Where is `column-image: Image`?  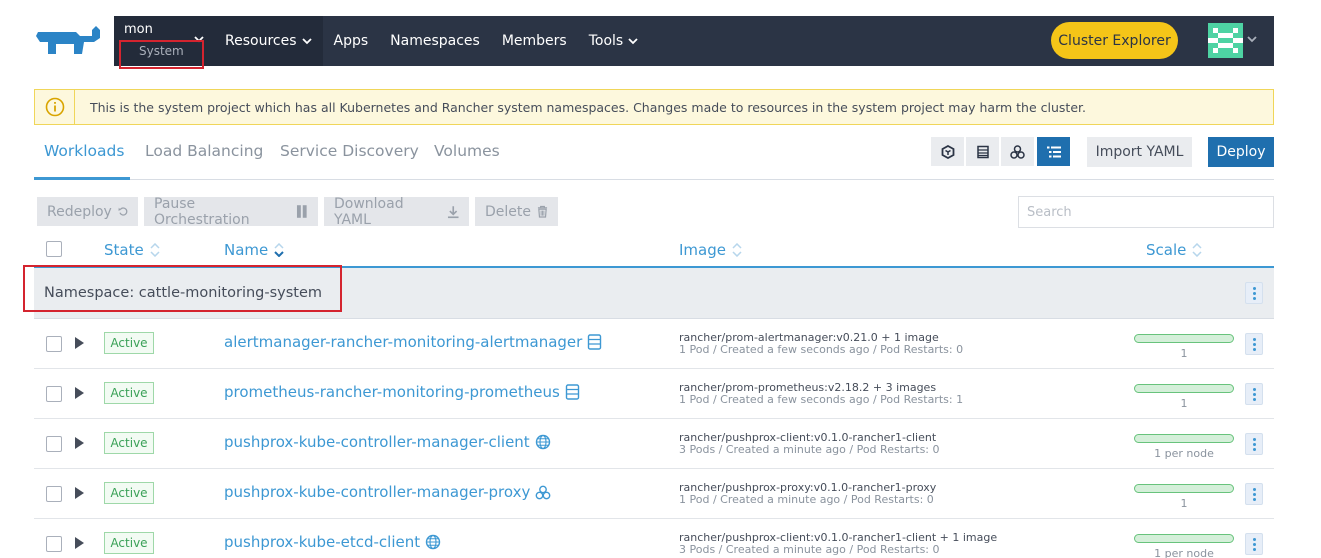
column-image: Image is located at coordinates (710, 250).